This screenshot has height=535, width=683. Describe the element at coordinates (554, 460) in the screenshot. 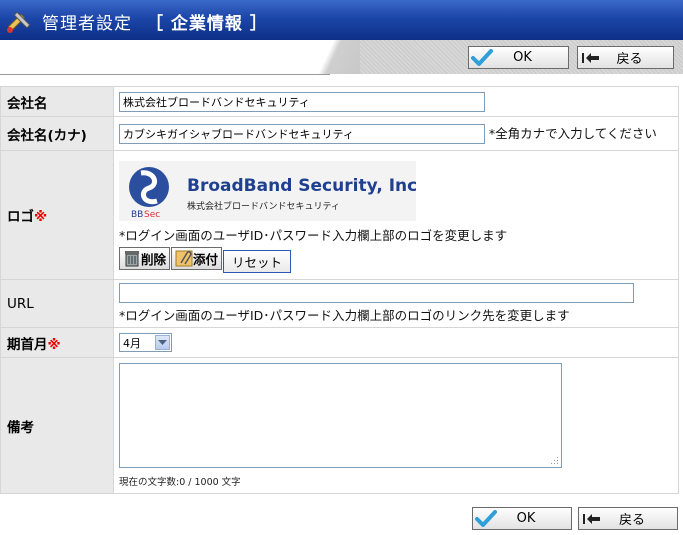

I see `resize-grip-icon` at that location.